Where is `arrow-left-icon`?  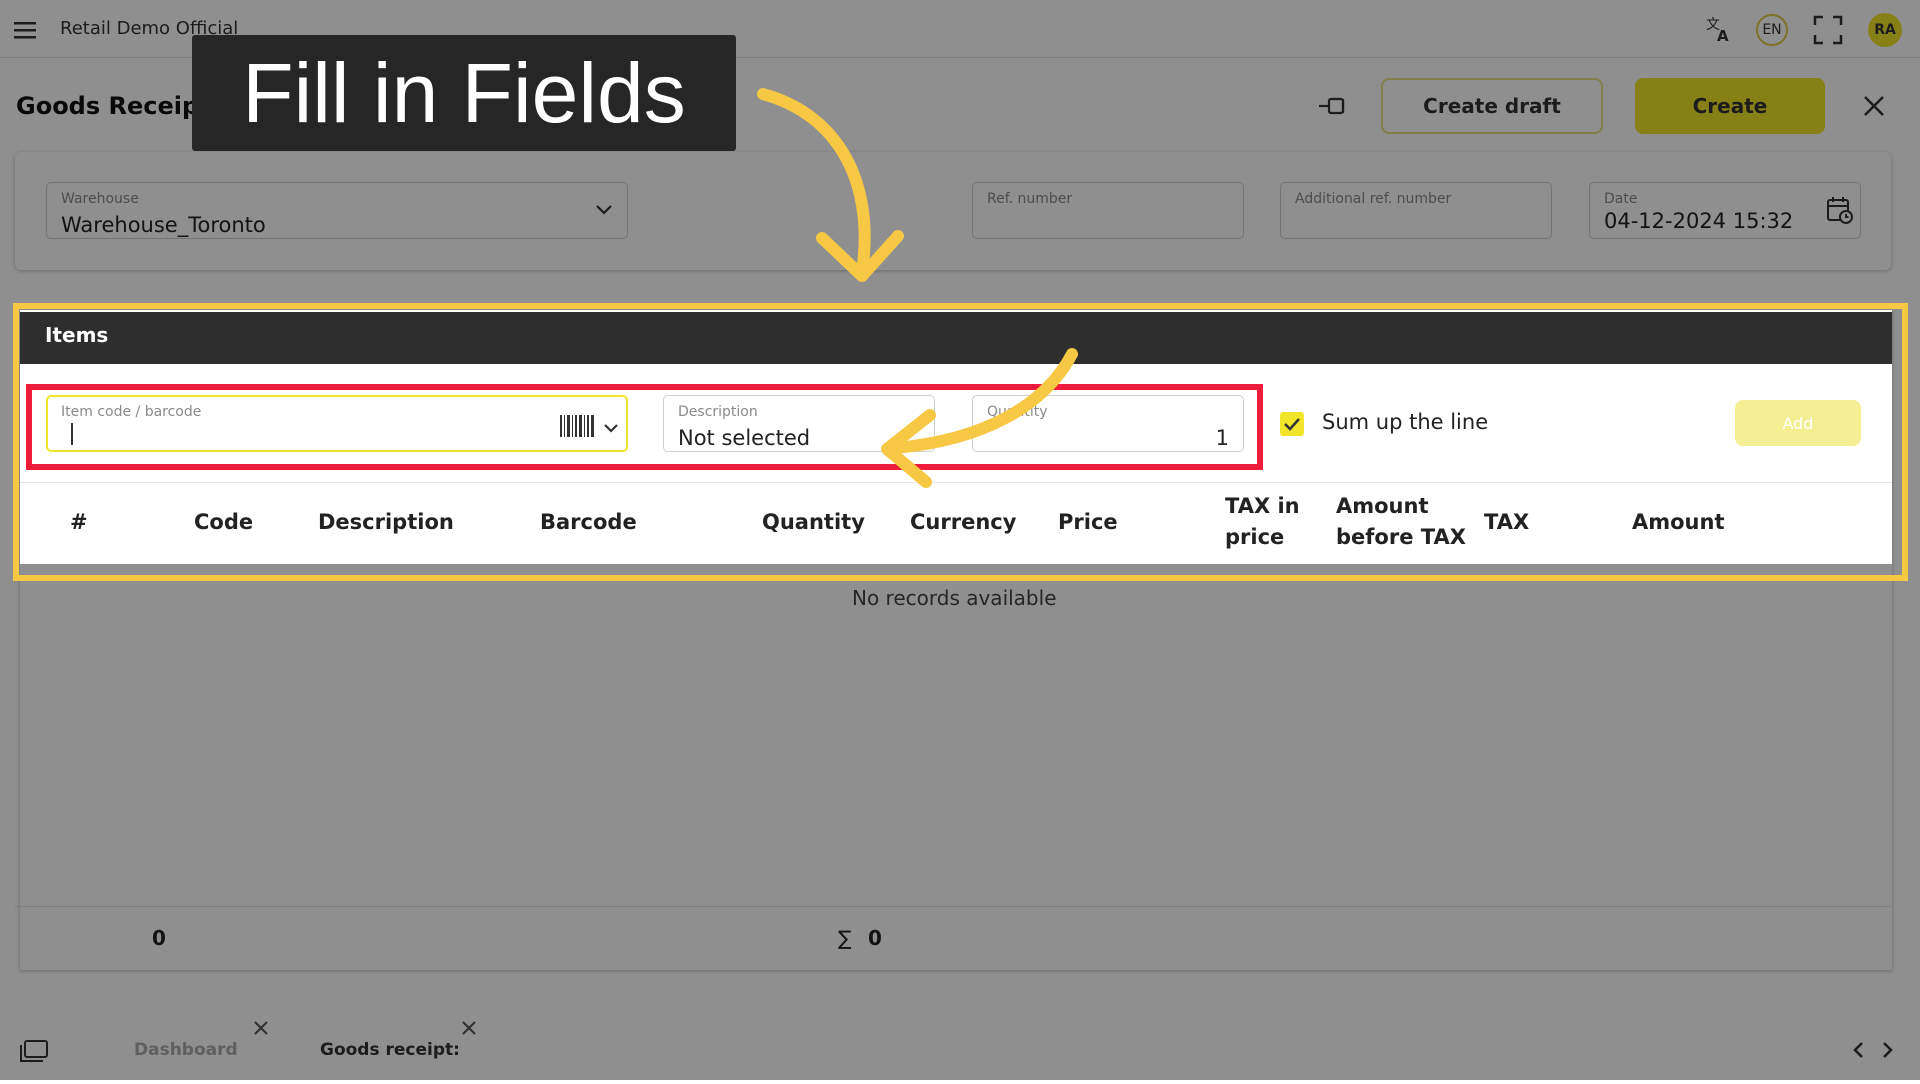 arrow-left-icon is located at coordinates (983, 401).